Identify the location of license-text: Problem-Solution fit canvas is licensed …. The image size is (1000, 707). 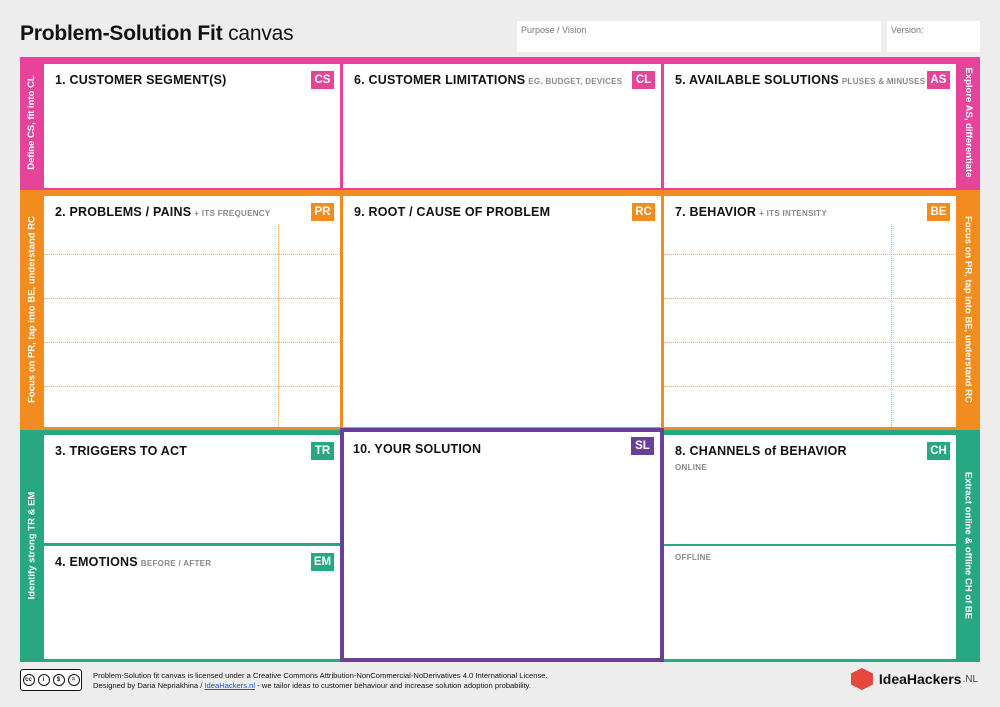
(320, 681).